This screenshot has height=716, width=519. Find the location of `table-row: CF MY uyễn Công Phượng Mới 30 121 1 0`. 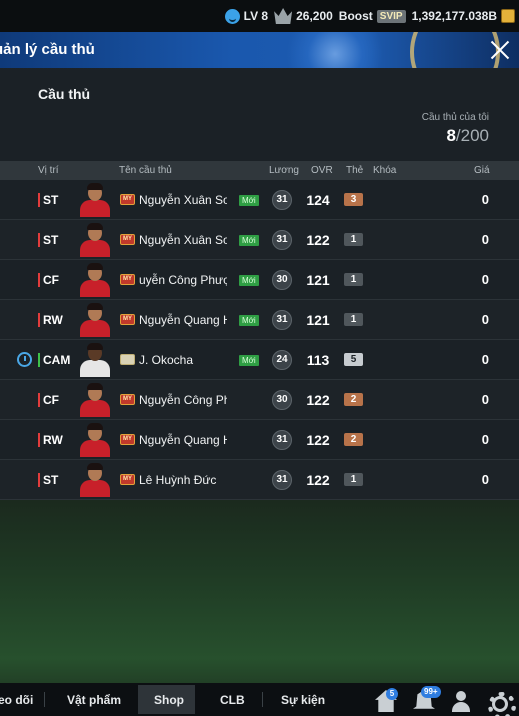

table-row: CF MY uyễn Công Phượng Mới 30 121 1 0 is located at coordinates (259, 280).